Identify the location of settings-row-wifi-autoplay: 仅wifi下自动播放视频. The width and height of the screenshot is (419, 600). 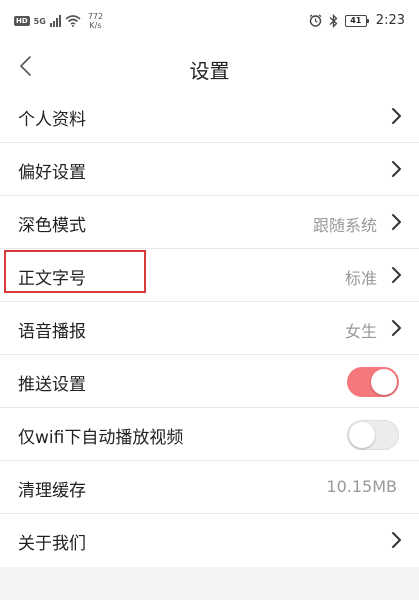
(209, 434).